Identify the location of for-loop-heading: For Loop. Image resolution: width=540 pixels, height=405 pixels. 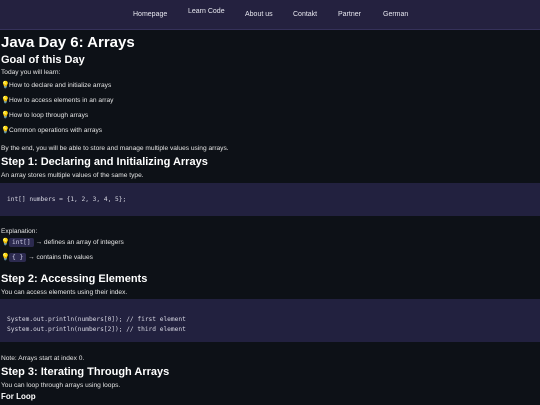
(18, 396).